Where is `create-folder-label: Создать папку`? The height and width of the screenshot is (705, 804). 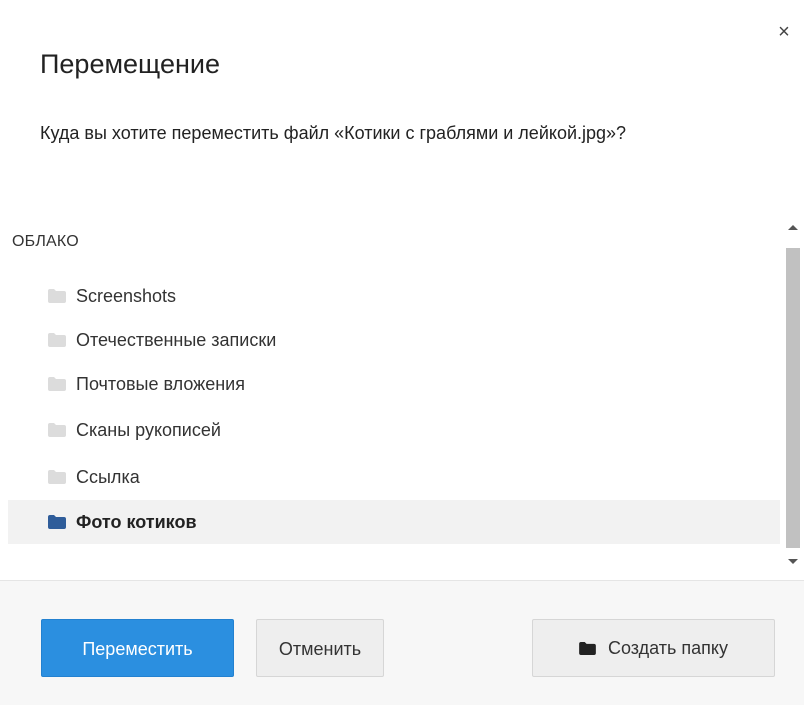
create-folder-label: Создать папку is located at coordinates (668, 648).